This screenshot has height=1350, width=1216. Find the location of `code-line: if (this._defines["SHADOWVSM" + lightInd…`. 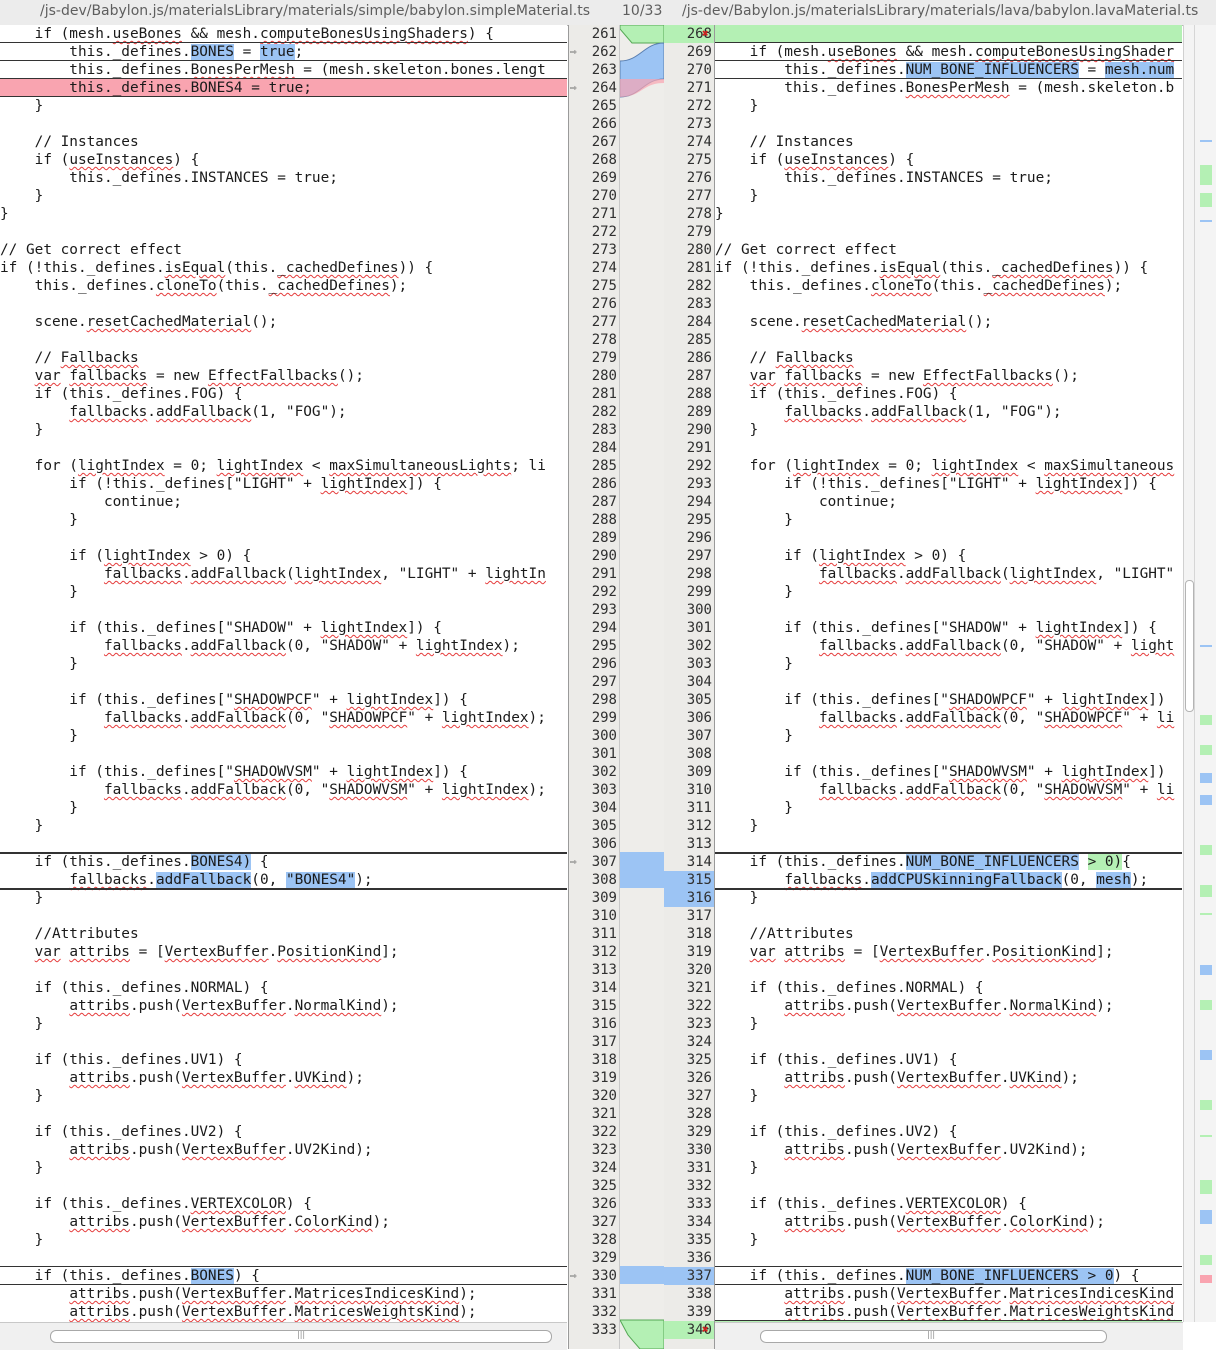

code-line: if (this._defines["SHADOWVSM" + lightInd… is located at coordinates (948, 772).